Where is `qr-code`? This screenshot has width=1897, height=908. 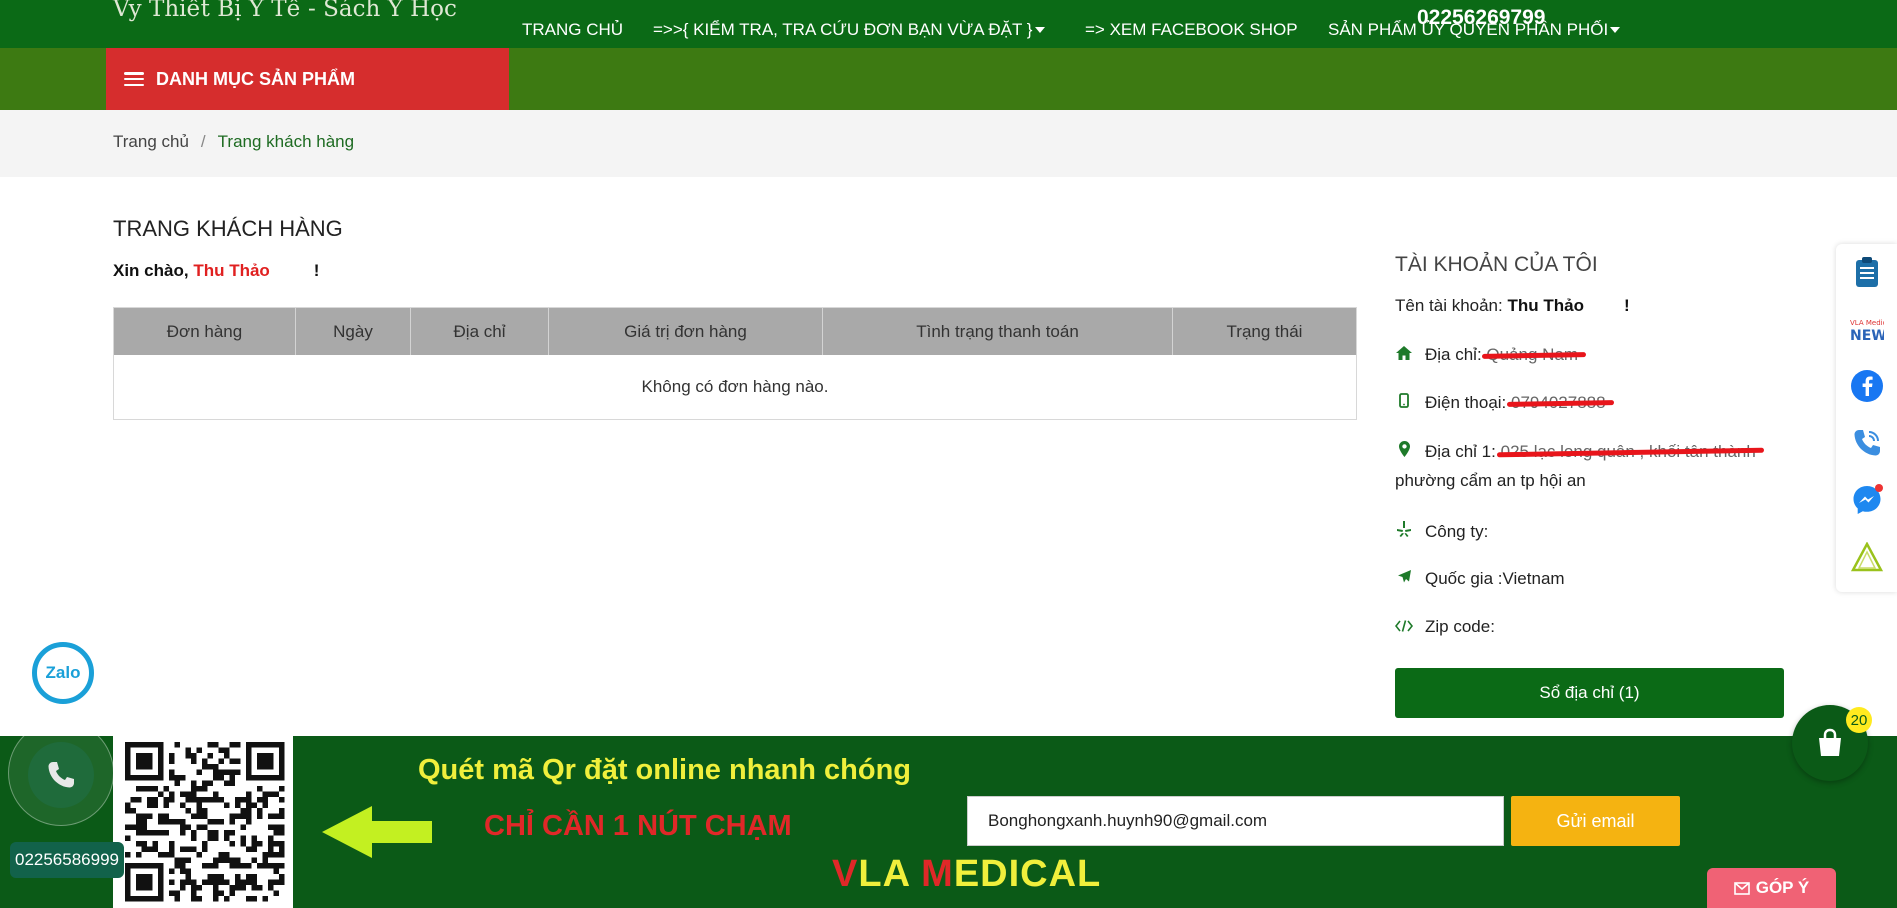 qr-code is located at coordinates (203, 822).